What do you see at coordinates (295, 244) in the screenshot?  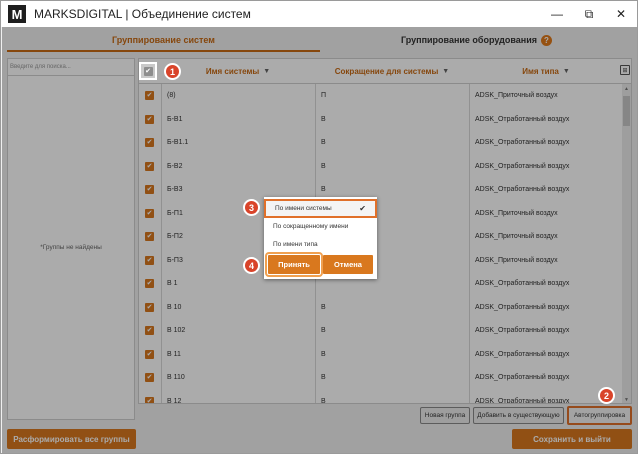 I see `option-label: По имени типа` at bounding box center [295, 244].